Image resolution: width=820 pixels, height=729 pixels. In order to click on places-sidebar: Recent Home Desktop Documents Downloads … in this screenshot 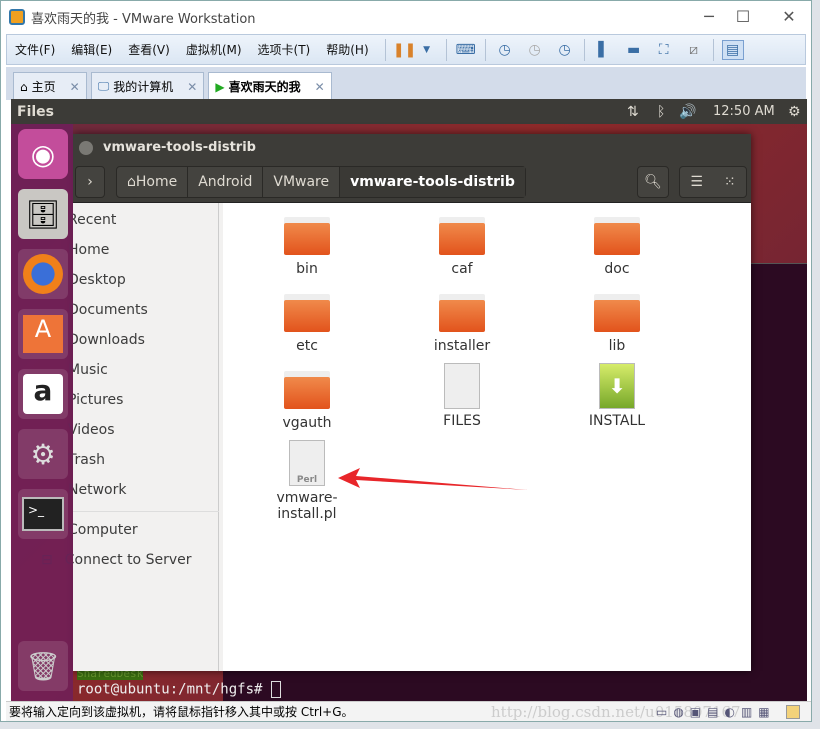, I will do `click(130, 437)`.